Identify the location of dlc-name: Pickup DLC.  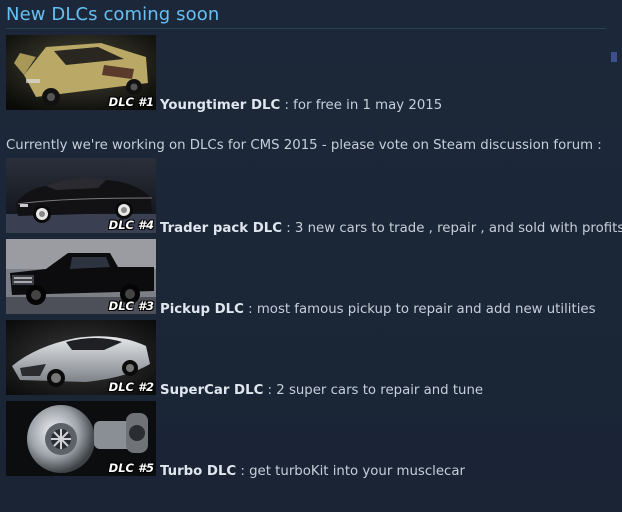
(202, 309).